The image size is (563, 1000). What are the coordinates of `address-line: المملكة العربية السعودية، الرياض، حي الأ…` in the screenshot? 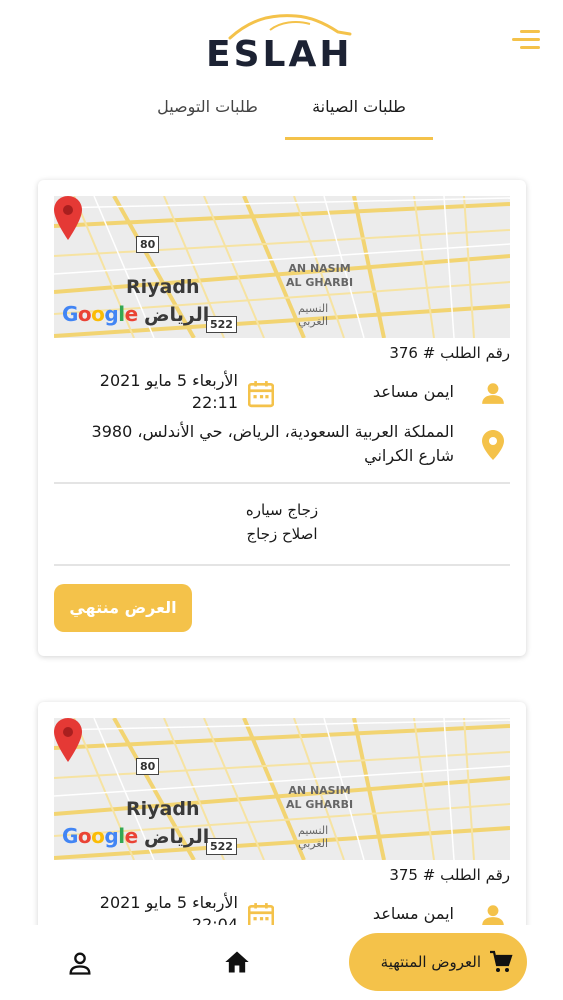 It's located at (272, 431).